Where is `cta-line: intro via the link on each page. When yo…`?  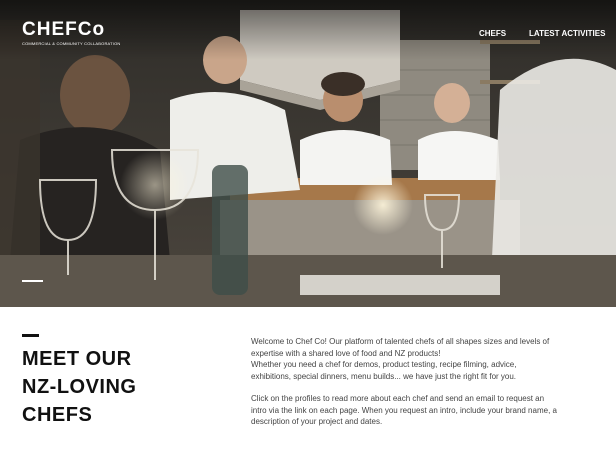
cta-line: intro via the link on each page. When yo… is located at coordinates (404, 410).